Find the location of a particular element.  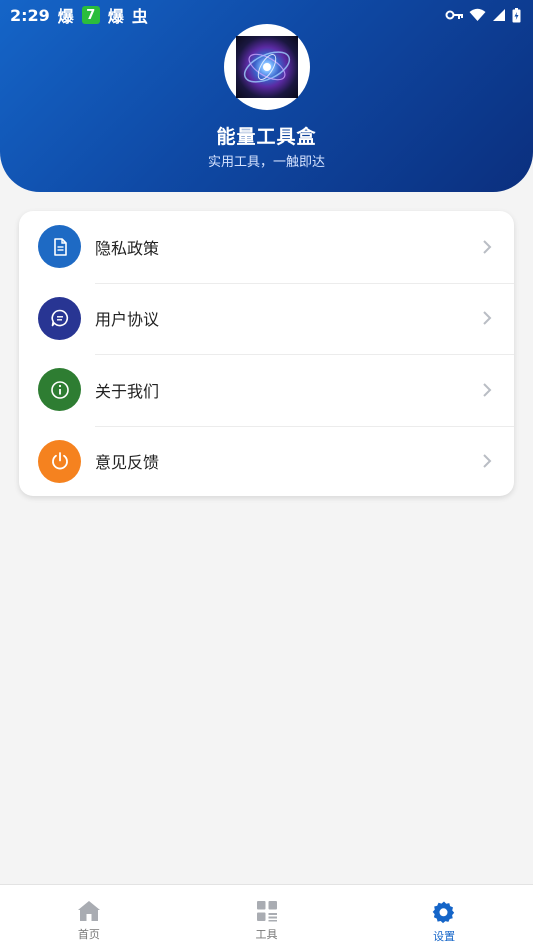

avatar is located at coordinates (267, 67).